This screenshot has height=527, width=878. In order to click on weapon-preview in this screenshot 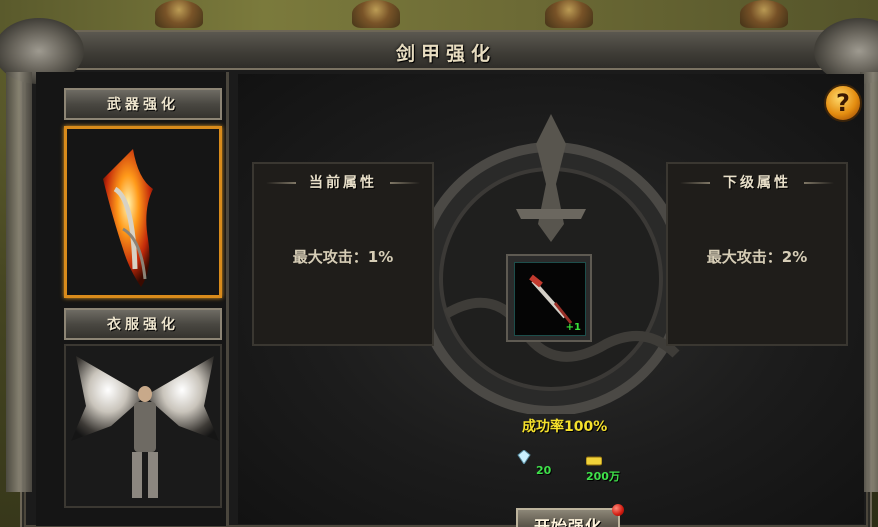, I will do `click(143, 212)`.